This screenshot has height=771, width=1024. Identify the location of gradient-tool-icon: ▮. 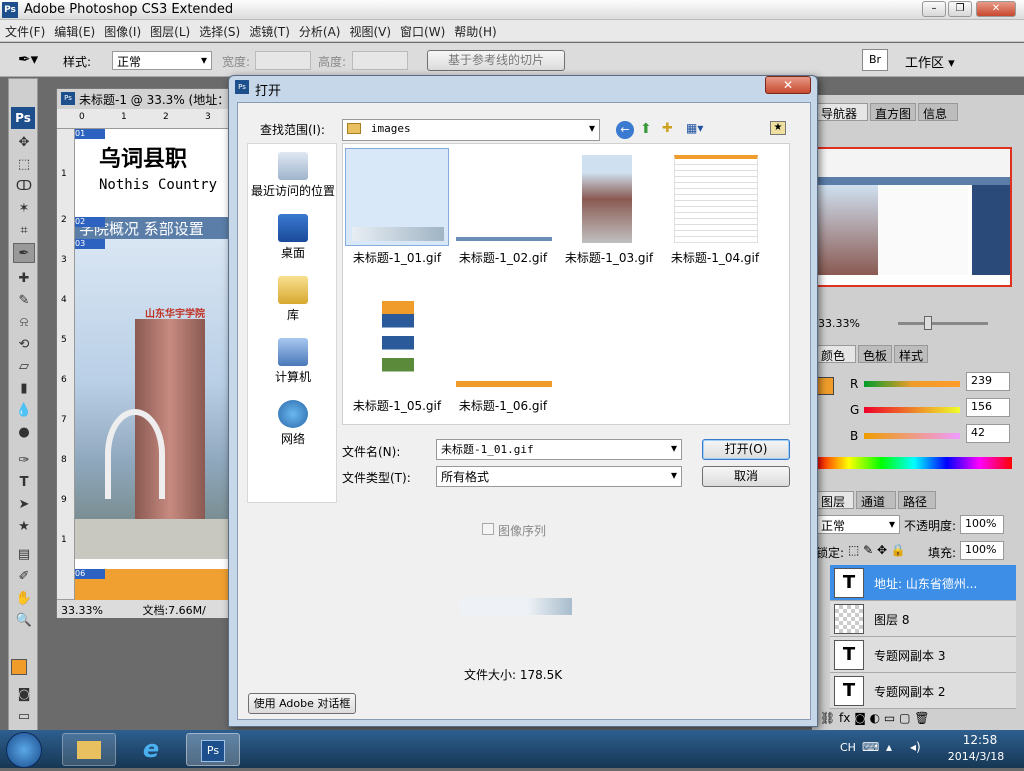
(24, 389).